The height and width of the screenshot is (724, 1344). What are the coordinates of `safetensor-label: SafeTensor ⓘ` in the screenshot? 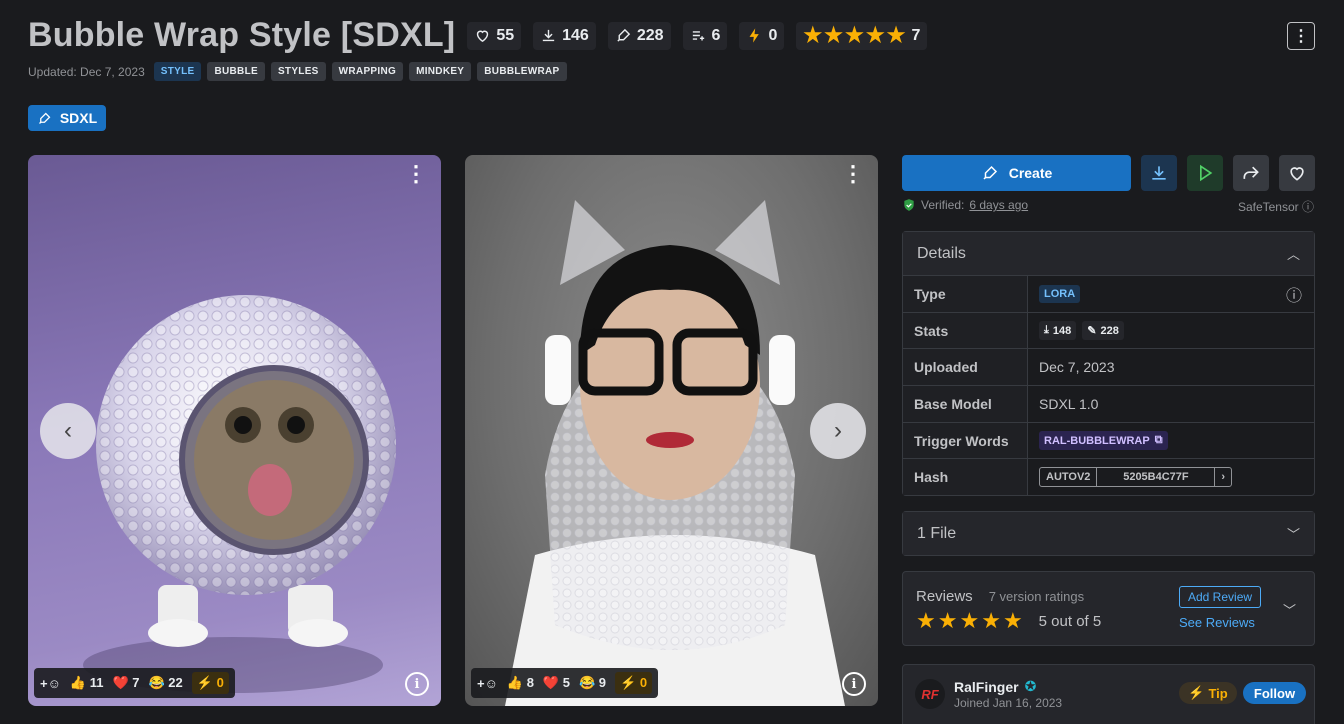 It's located at (1276, 206).